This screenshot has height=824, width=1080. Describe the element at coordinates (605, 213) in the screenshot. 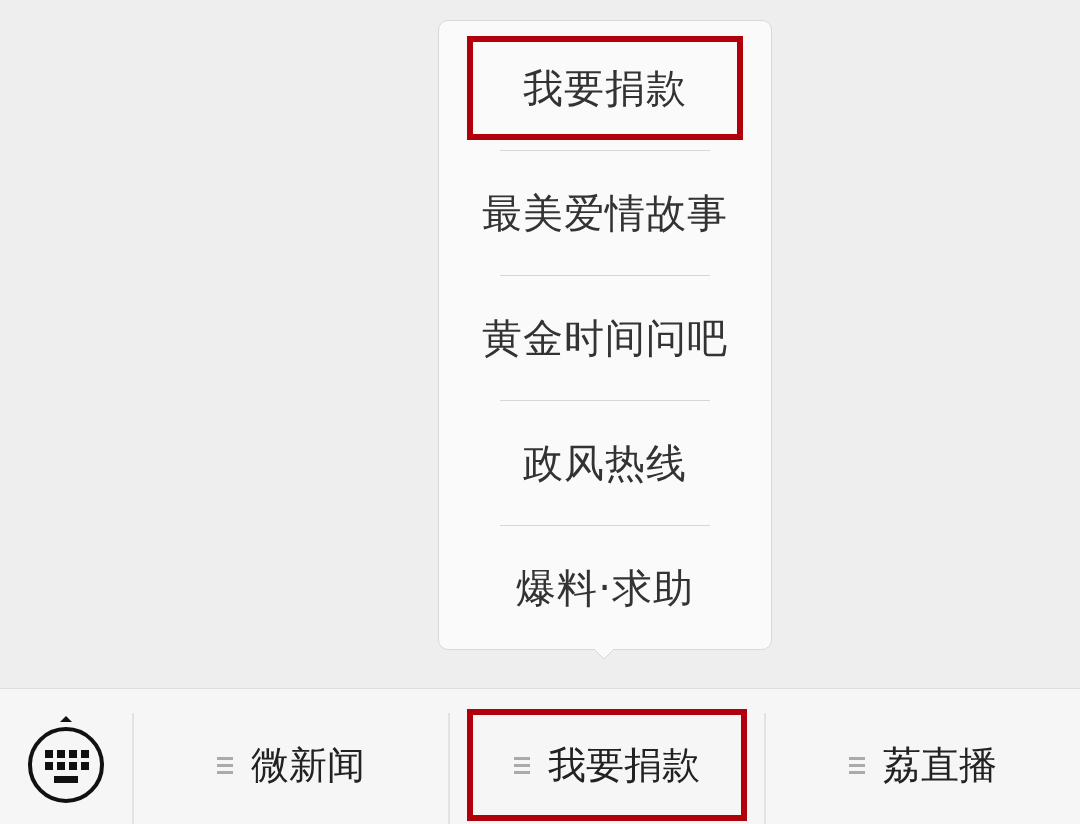

I see `menu-item: 最美爱情故事` at that location.